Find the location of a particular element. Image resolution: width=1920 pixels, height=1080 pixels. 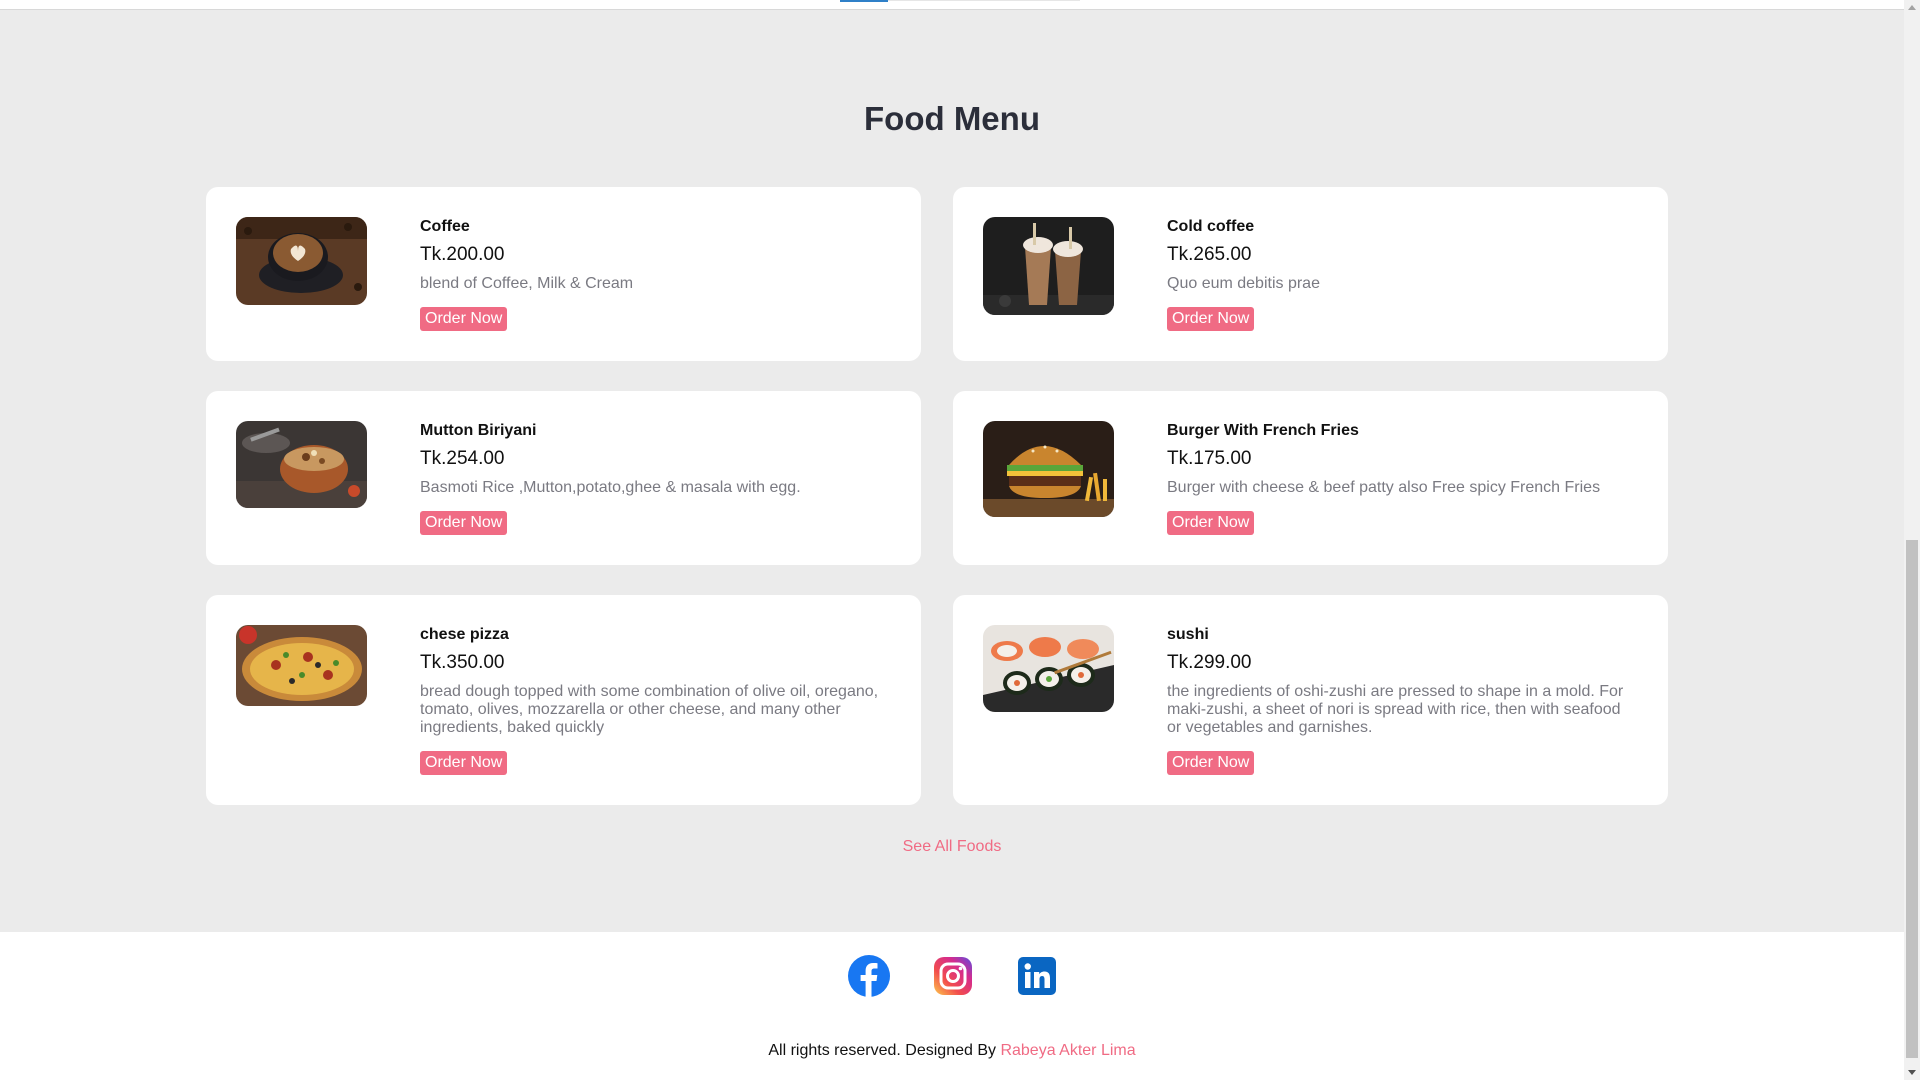

item-price: Tk.175.00 is located at coordinates (1209, 458).